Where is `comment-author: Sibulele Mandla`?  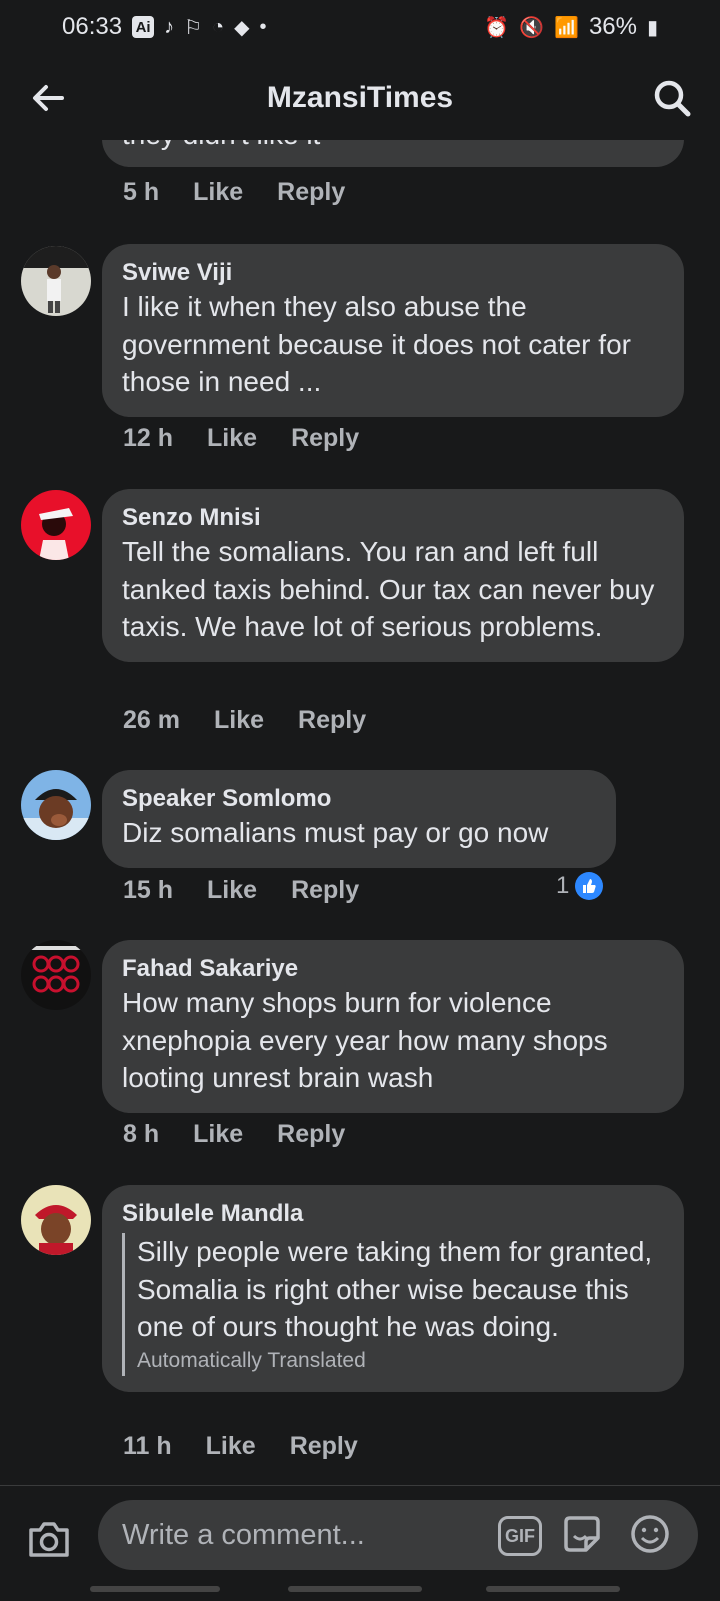 comment-author: Sibulele Mandla is located at coordinates (393, 1214).